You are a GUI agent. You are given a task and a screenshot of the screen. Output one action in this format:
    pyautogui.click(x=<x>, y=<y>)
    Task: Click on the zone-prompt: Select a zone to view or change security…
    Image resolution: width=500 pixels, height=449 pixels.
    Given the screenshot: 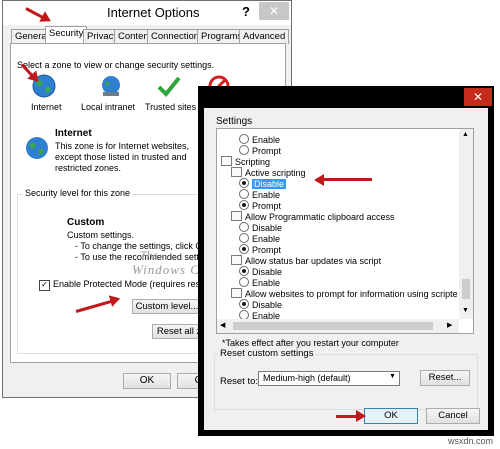 What is the action you would take?
    pyautogui.click(x=116, y=65)
    